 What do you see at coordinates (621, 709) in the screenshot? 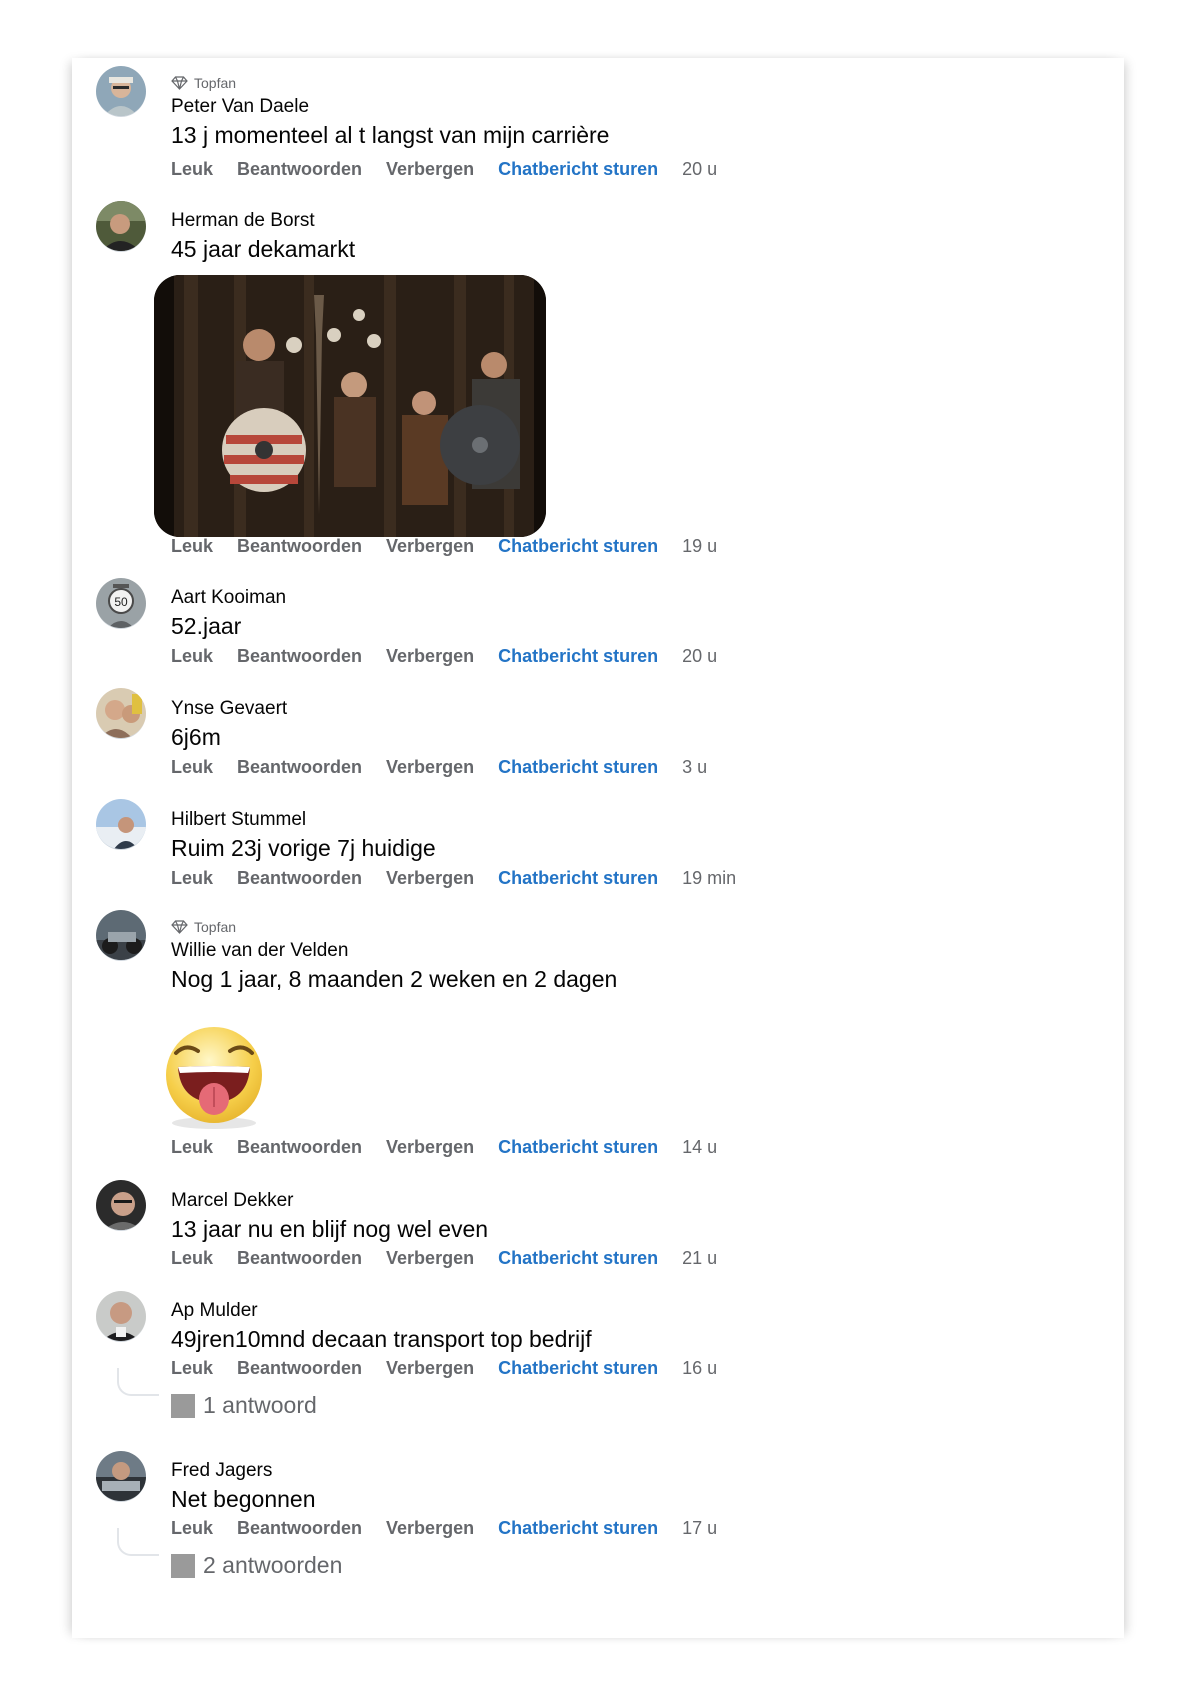
I see `comment-author: Ynse Gevaert` at bounding box center [621, 709].